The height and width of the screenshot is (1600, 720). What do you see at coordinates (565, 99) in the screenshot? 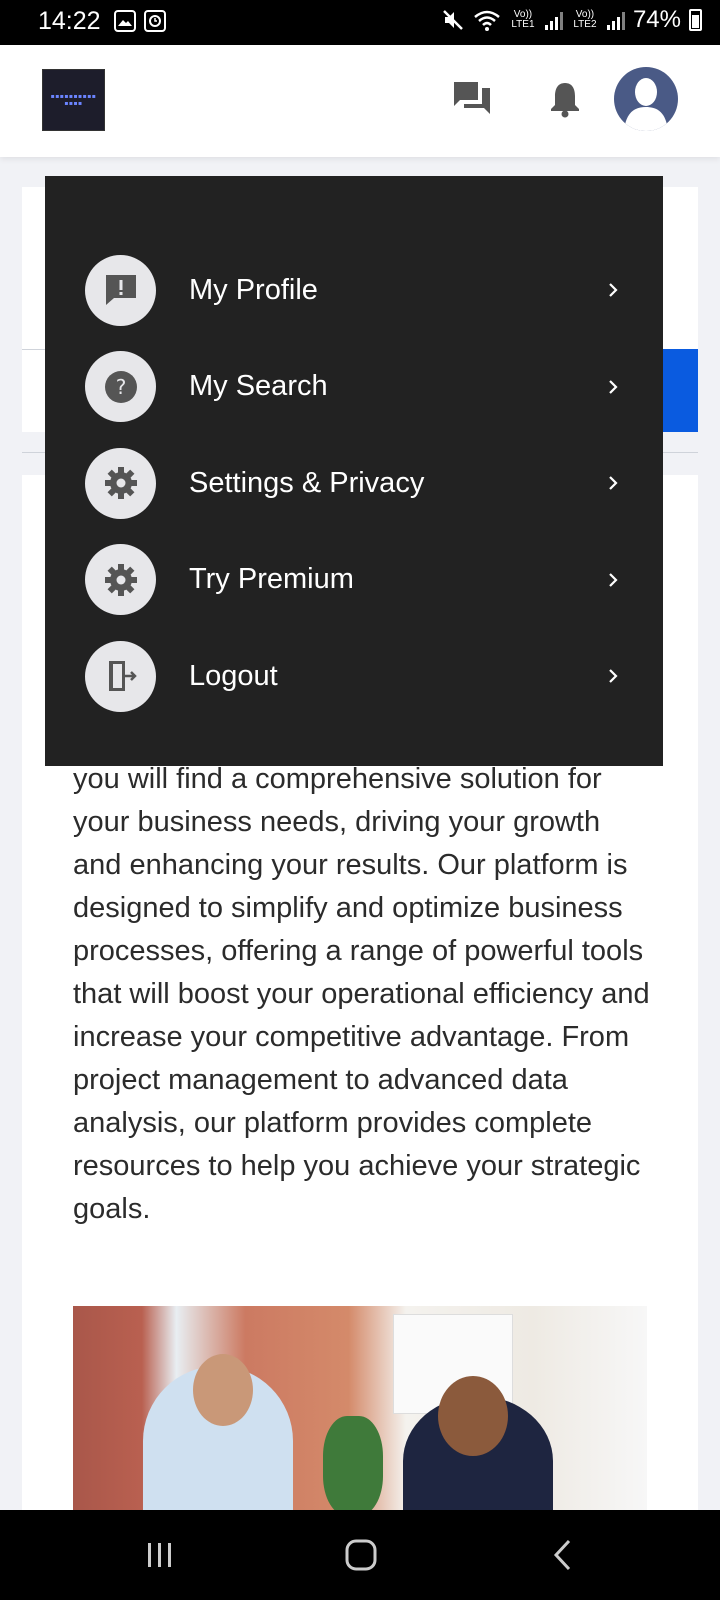
I see `bell-icon` at bounding box center [565, 99].